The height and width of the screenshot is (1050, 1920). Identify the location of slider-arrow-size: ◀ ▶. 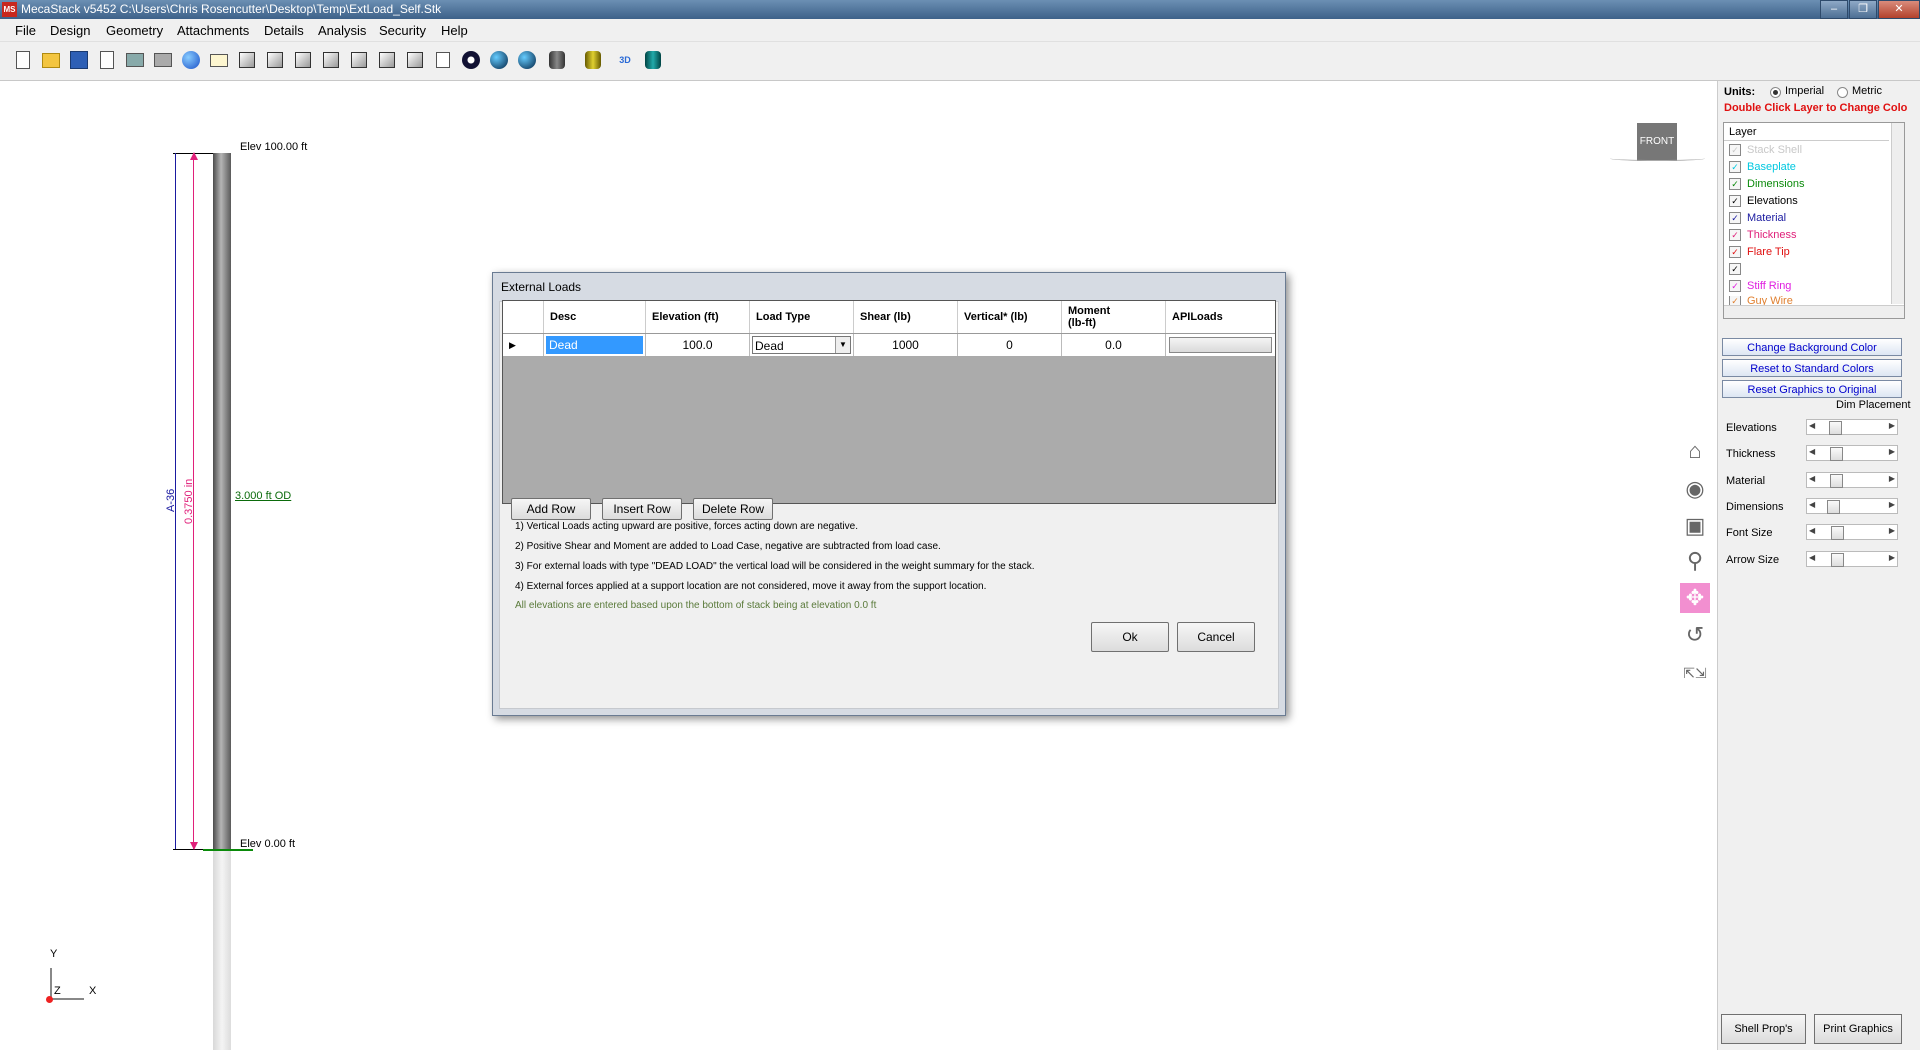
(1852, 559).